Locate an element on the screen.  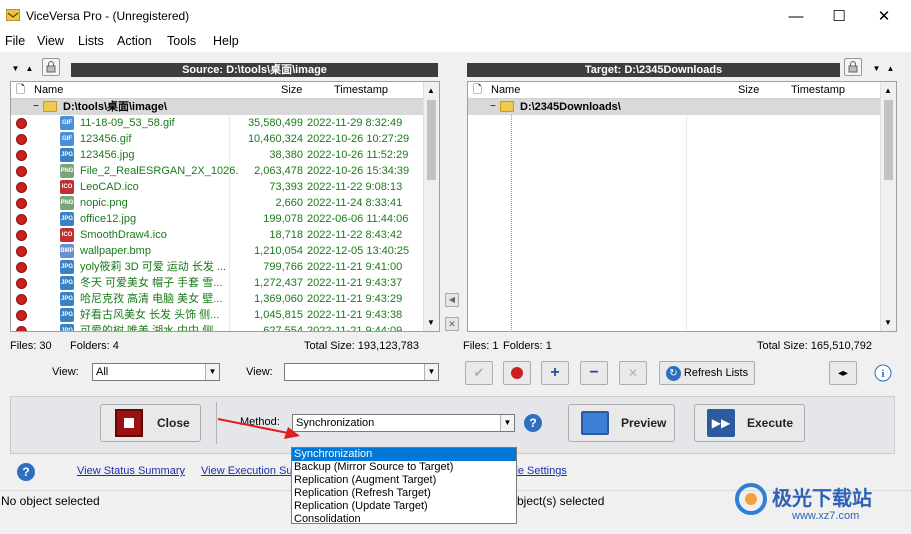
file-name: nopic.png is located at coordinates (104, 203).